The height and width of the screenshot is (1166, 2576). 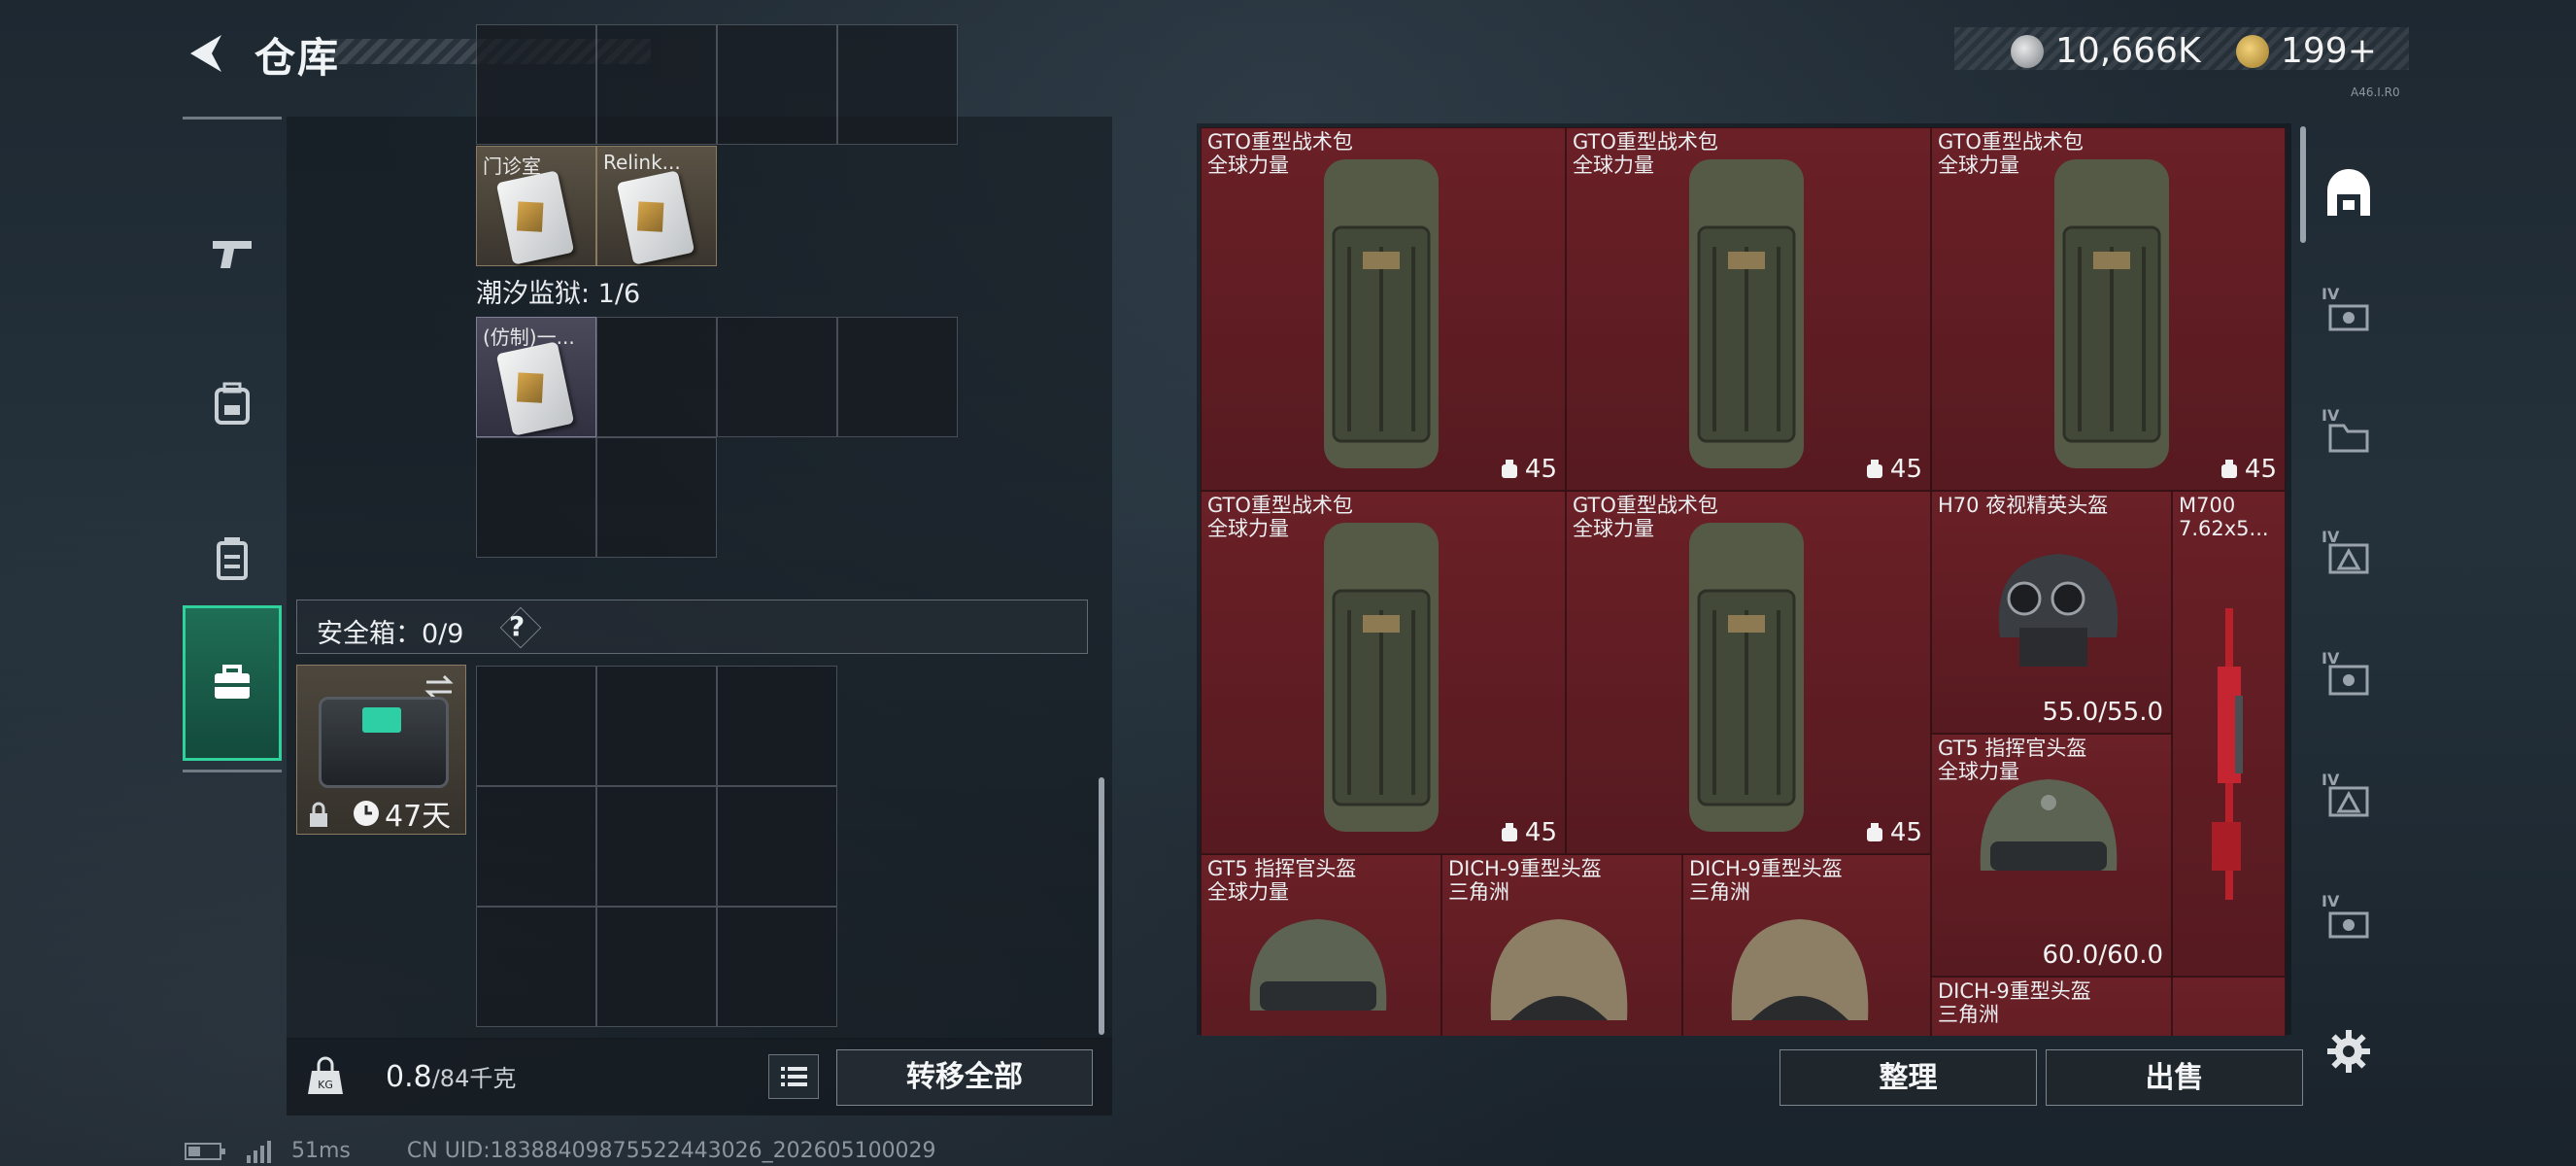 I want to click on back-arrow-icon, so click(x=207, y=53).